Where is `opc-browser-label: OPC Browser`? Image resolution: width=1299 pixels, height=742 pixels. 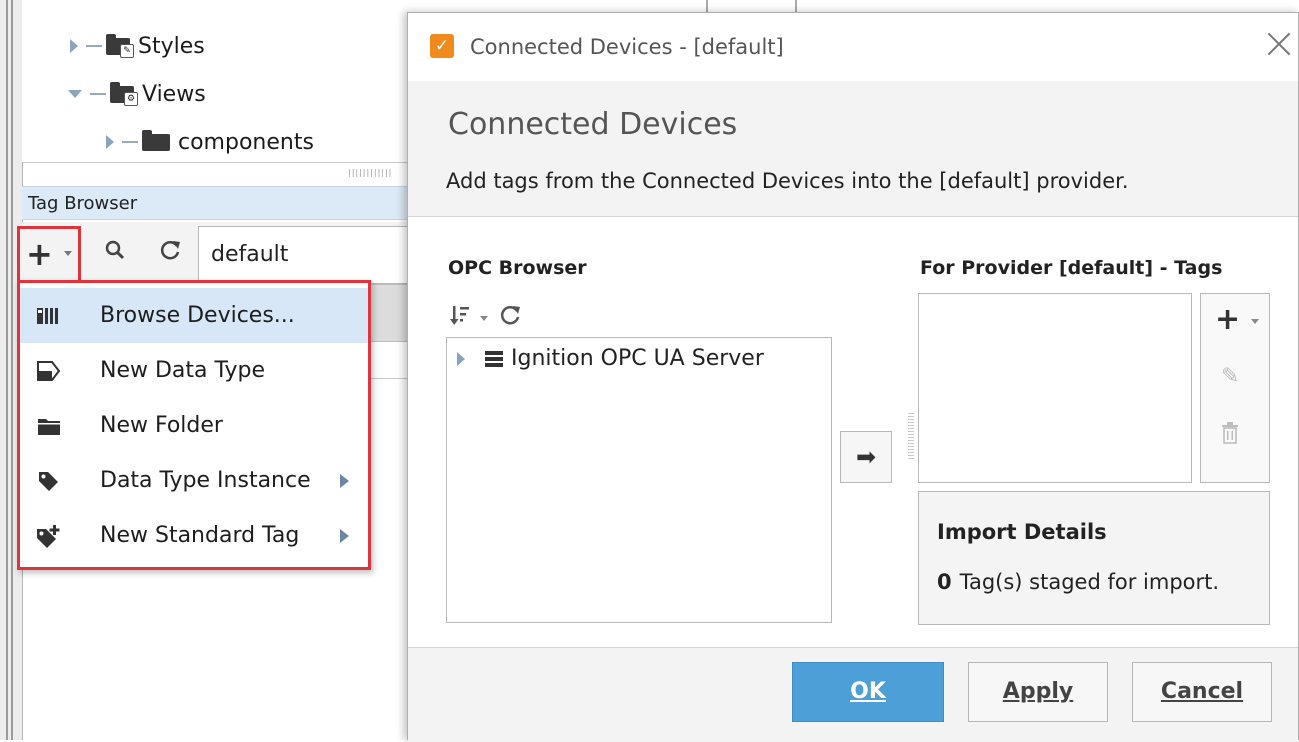 opc-browser-label: OPC Browser is located at coordinates (517, 268).